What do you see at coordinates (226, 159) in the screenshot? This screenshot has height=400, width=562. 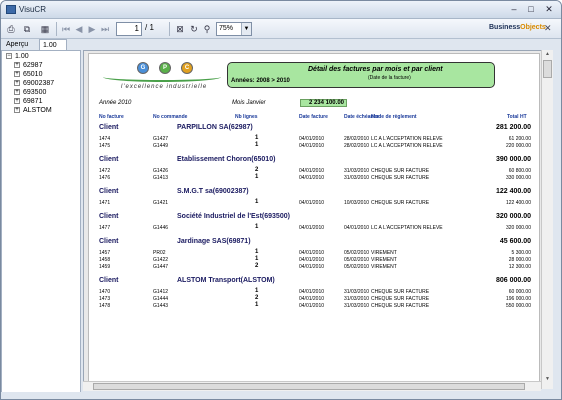 I see `client-name: Etablissement Choron(65010)` at bounding box center [226, 159].